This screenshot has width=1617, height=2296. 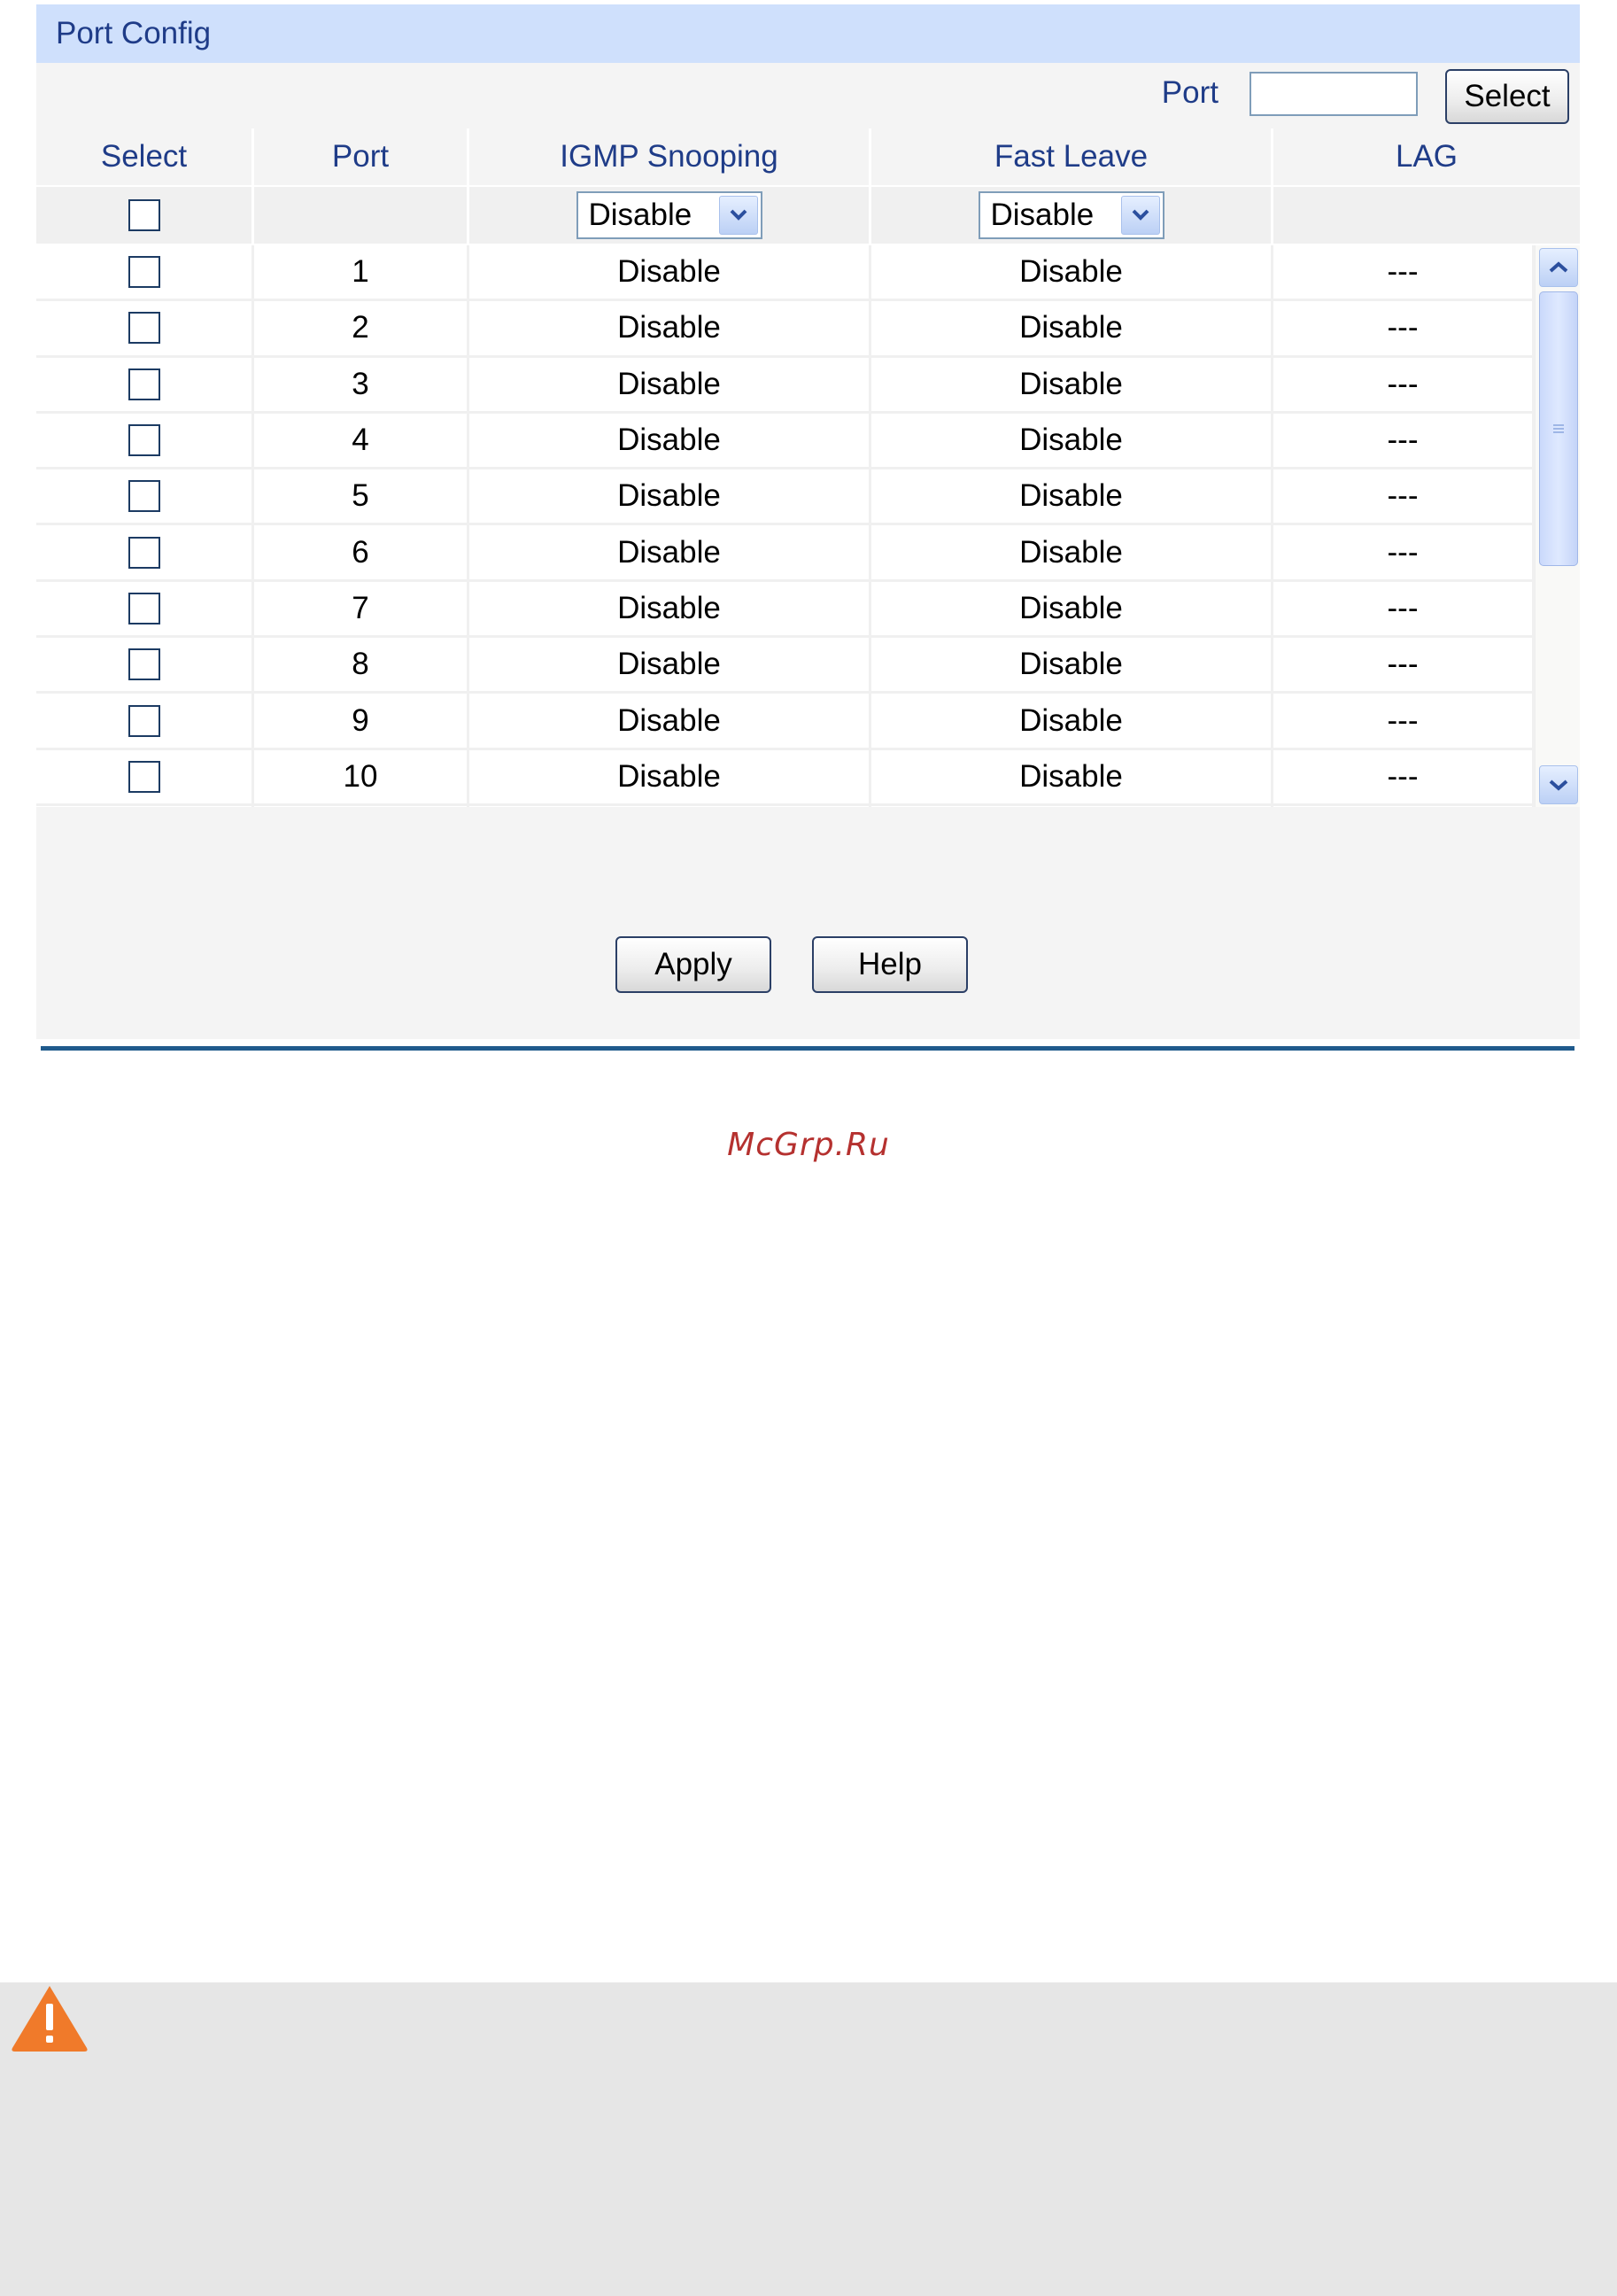 What do you see at coordinates (1426, 216) in the screenshot?
I see `bulk-lag-cell` at bounding box center [1426, 216].